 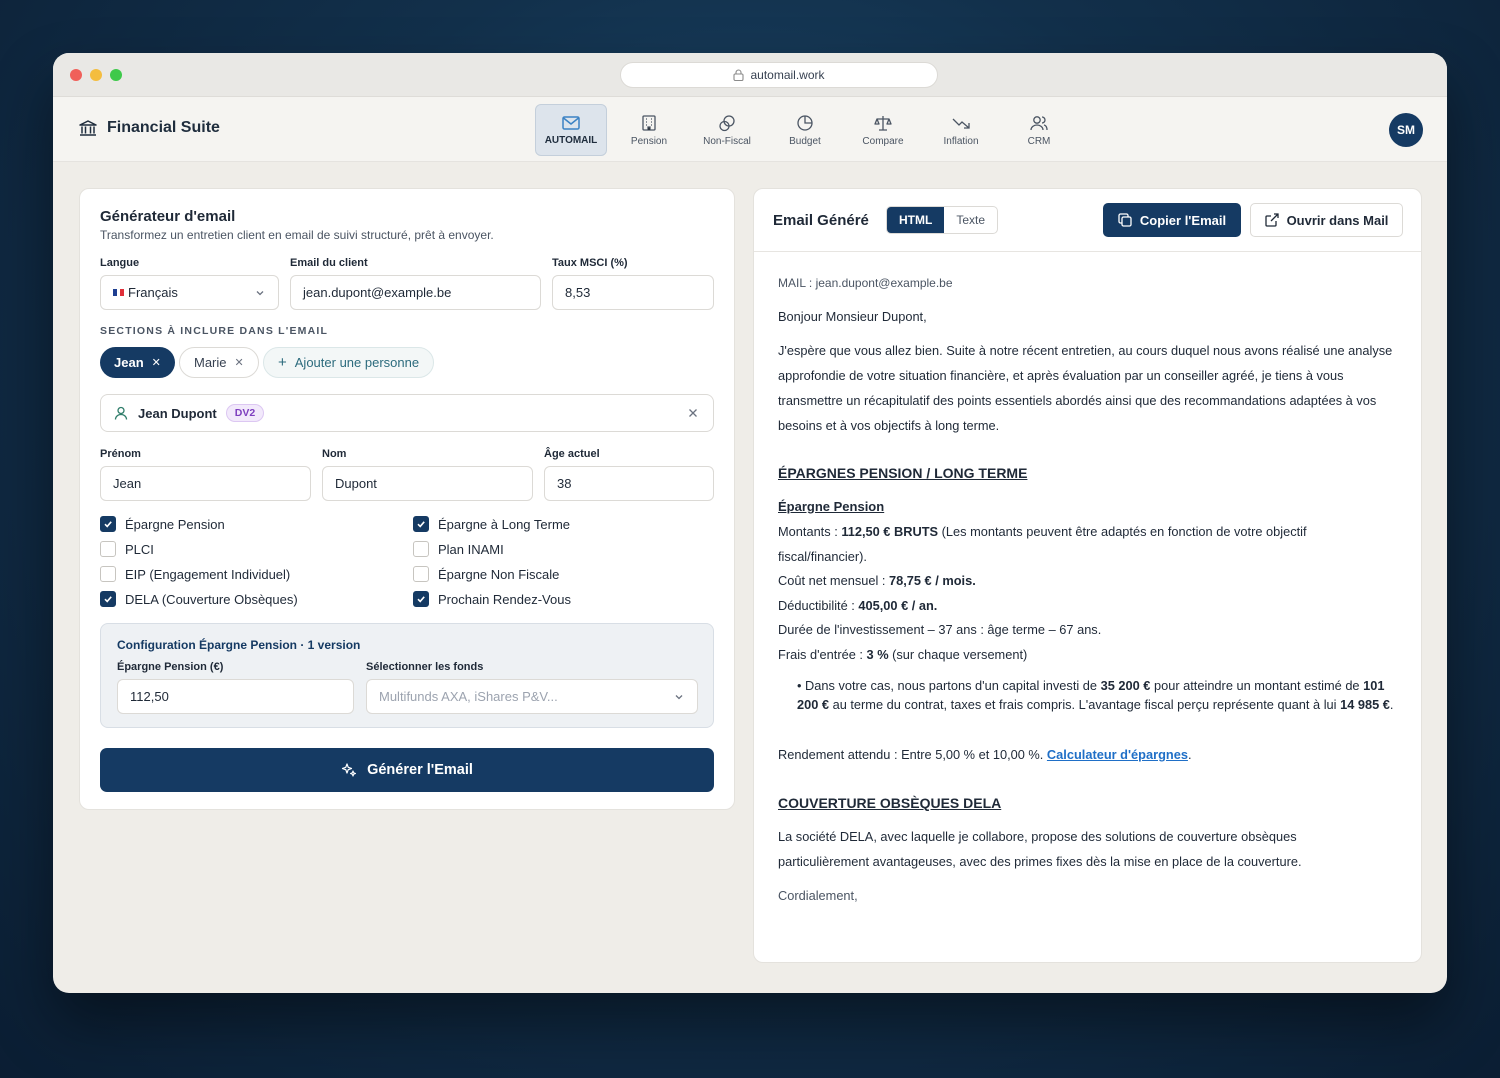 I want to click on chevron-down-icon, so click(x=679, y=697).